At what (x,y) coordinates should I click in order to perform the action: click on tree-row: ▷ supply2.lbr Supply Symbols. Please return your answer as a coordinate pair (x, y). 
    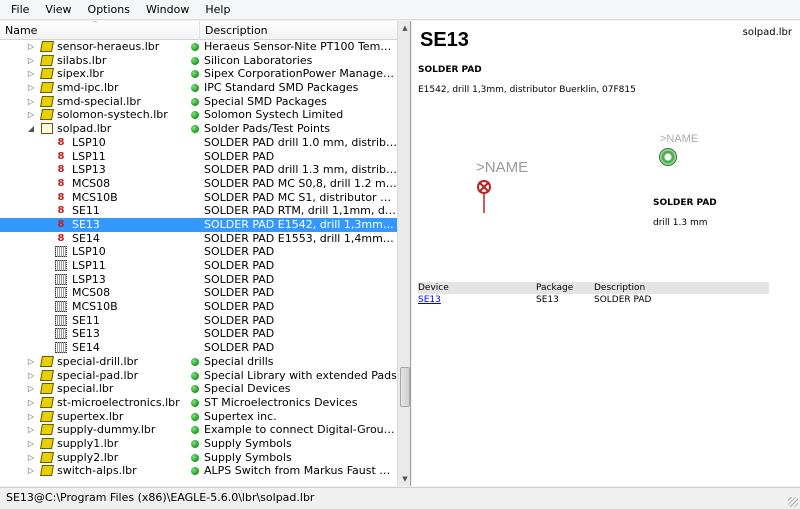
    Looking at the image, I should click on (198, 458).